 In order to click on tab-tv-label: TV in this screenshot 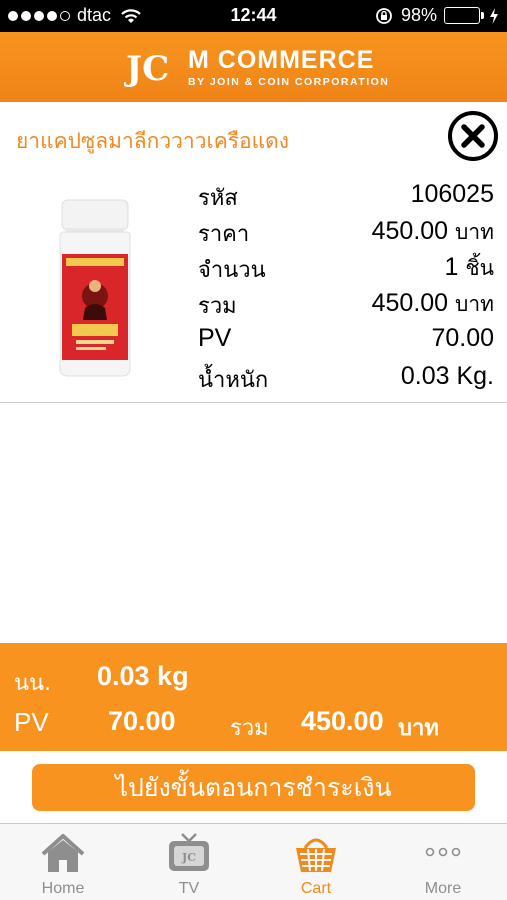, I will do `click(189, 888)`.